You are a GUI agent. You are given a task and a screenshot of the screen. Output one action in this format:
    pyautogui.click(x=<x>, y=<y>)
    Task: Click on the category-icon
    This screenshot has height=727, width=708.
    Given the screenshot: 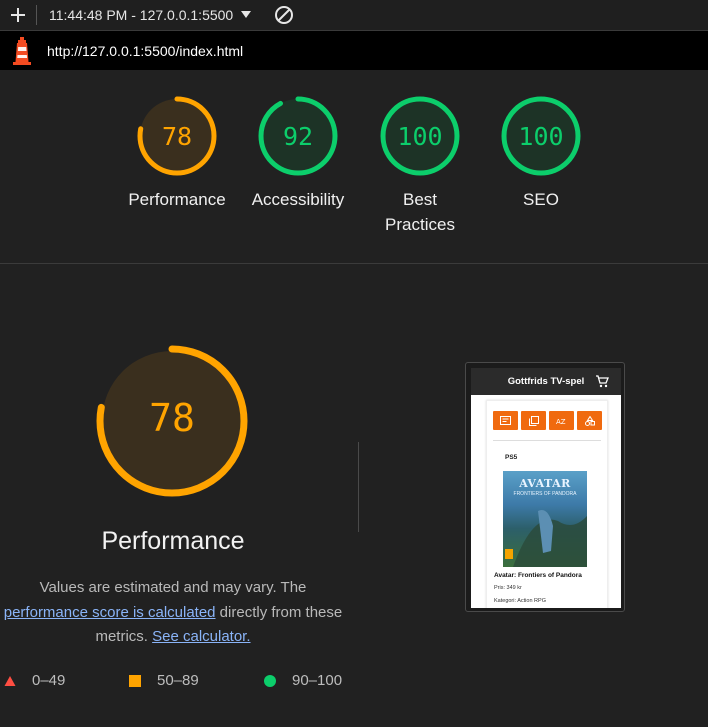 What is the action you would take?
    pyautogui.click(x=589, y=420)
    